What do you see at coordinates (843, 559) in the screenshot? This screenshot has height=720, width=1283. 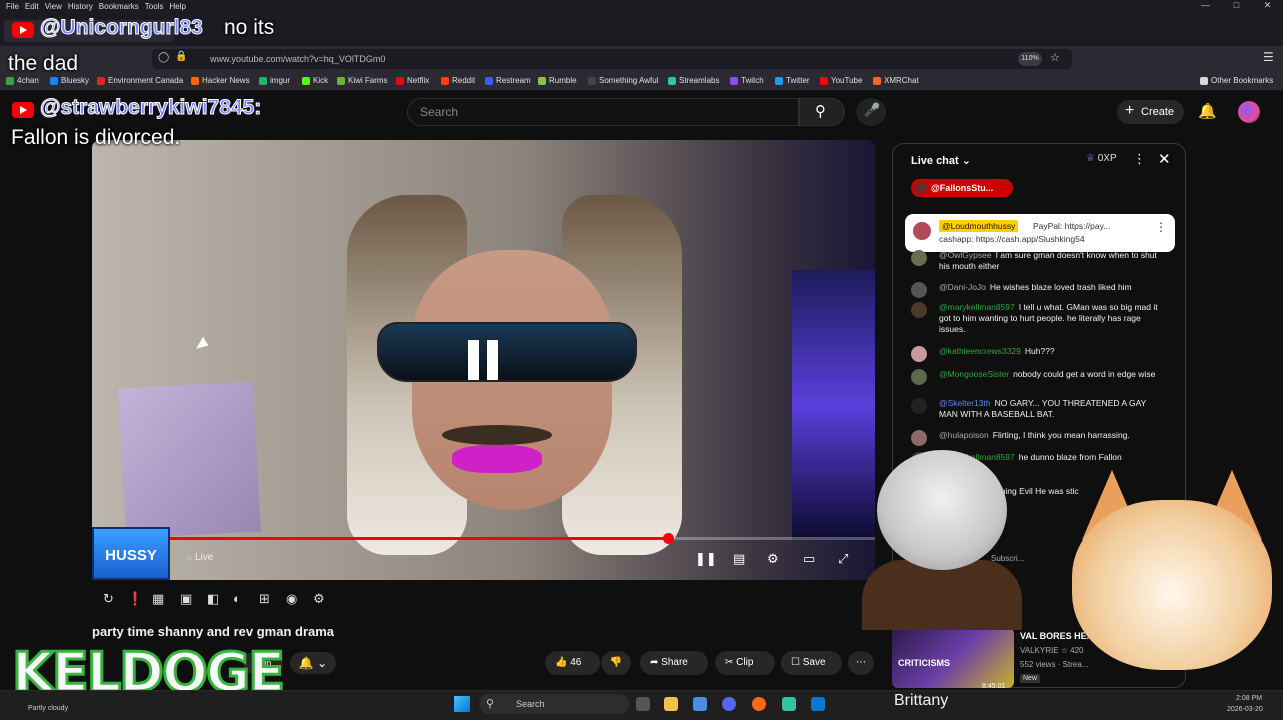 I see `fullscreen-icon: ⤢` at bounding box center [843, 559].